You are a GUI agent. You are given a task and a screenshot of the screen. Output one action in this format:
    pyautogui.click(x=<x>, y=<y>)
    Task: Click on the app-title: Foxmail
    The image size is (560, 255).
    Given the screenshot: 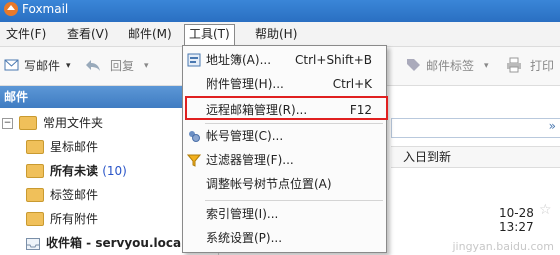 What is the action you would take?
    pyautogui.click(x=45, y=9)
    